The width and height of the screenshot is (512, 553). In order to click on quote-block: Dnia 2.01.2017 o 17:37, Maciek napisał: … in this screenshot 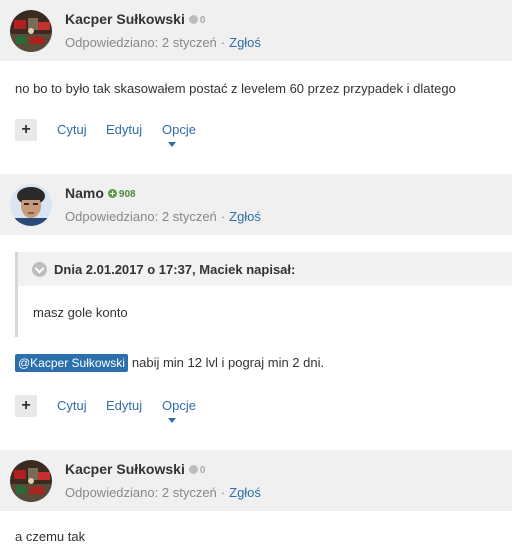, I will do `click(263, 294)`.